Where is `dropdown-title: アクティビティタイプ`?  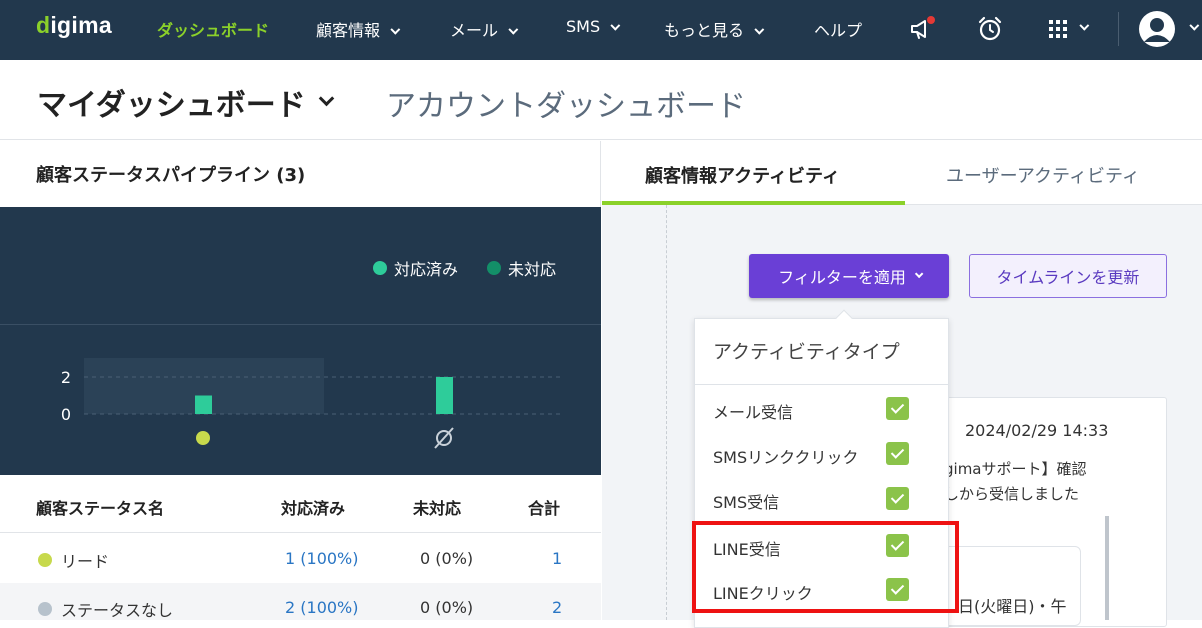 dropdown-title: アクティビティタイプ is located at coordinates (806, 352).